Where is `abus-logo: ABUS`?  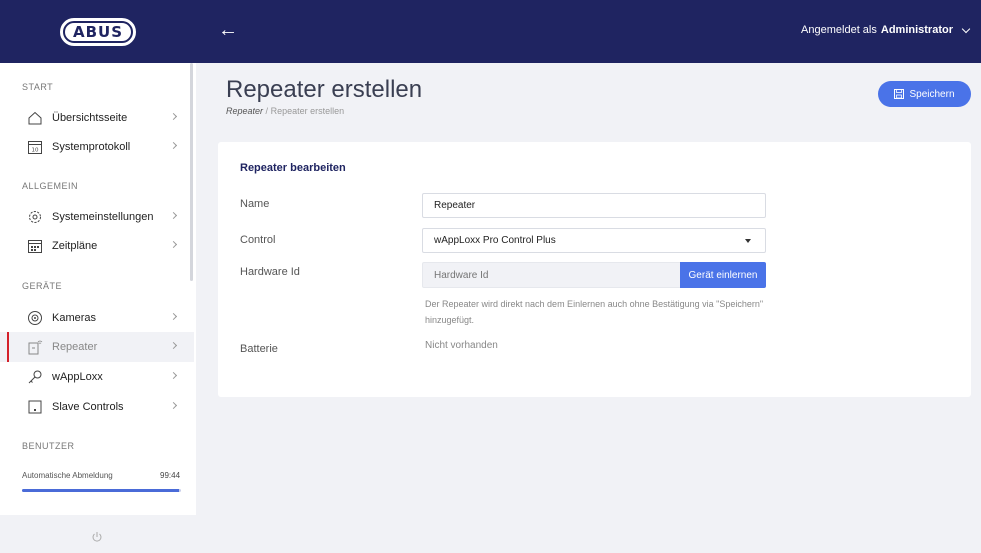 abus-logo: ABUS is located at coordinates (98, 31).